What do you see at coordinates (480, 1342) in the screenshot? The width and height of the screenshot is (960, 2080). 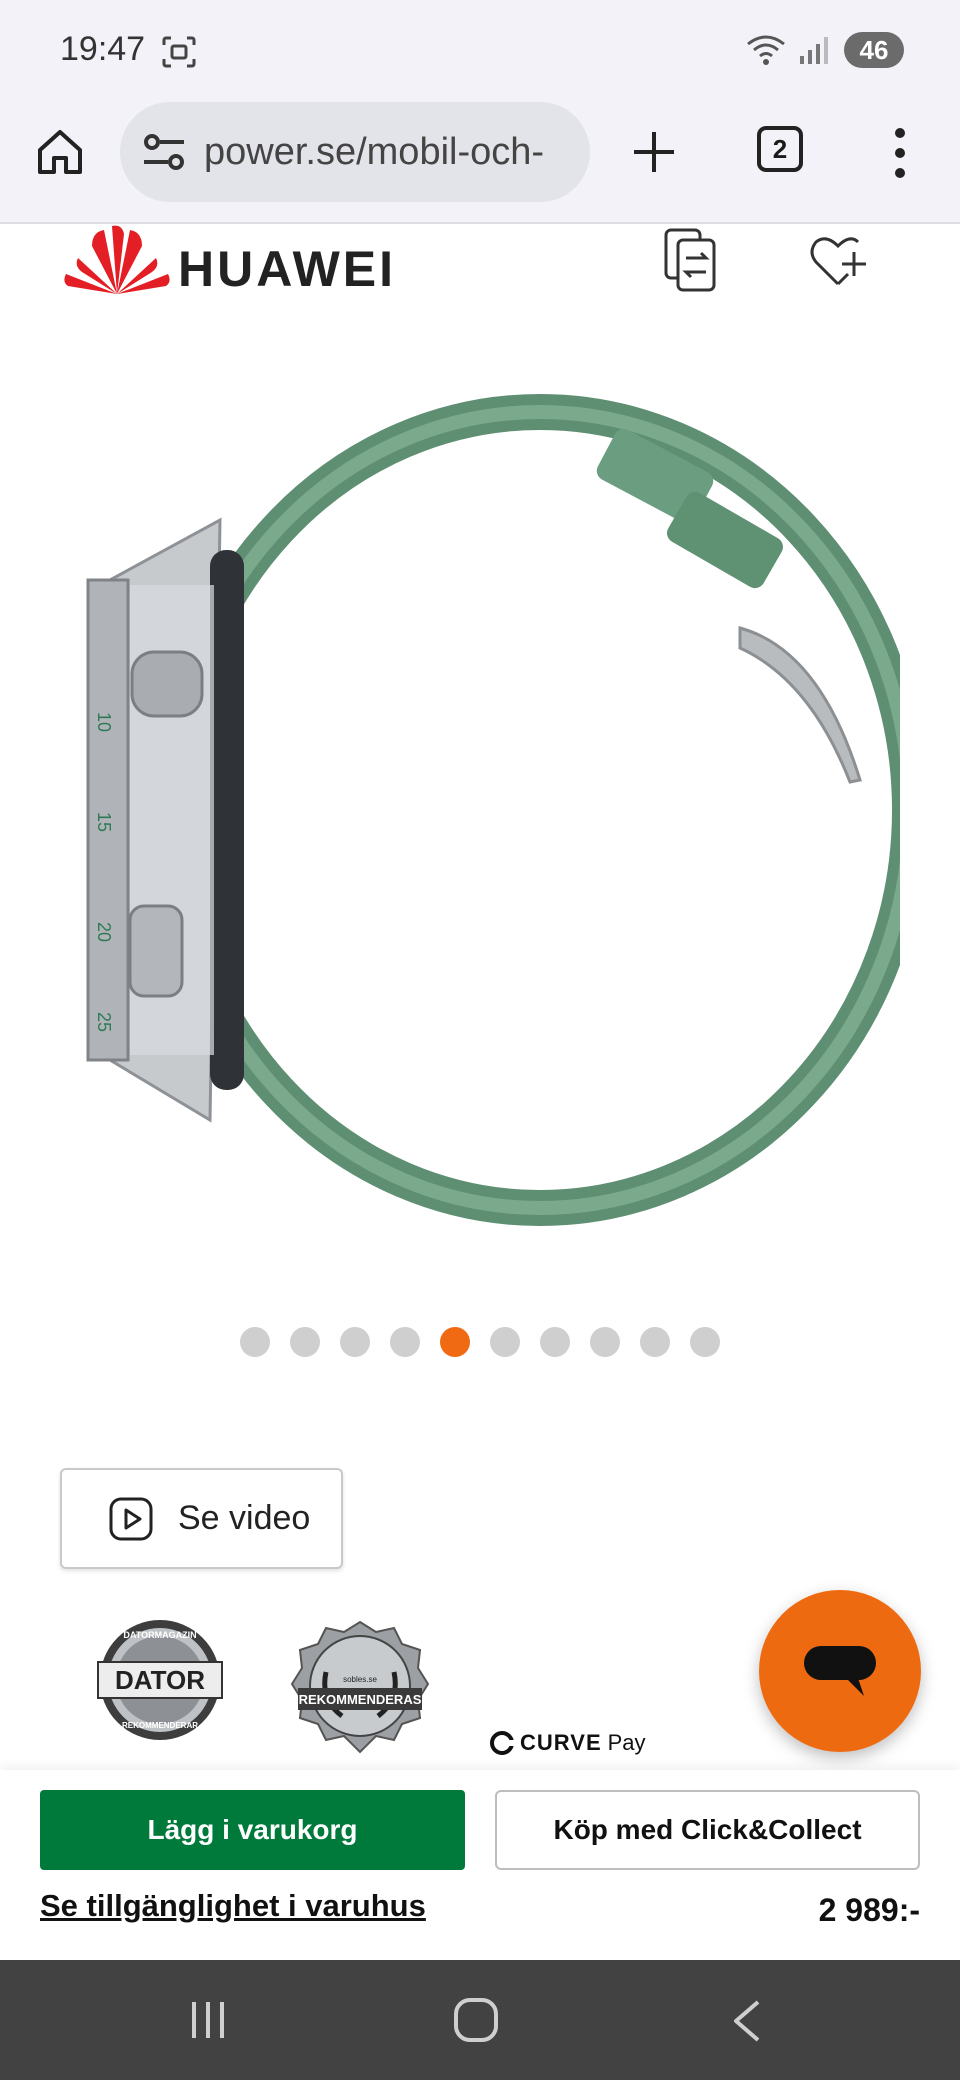 I see `carousel-dots` at bounding box center [480, 1342].